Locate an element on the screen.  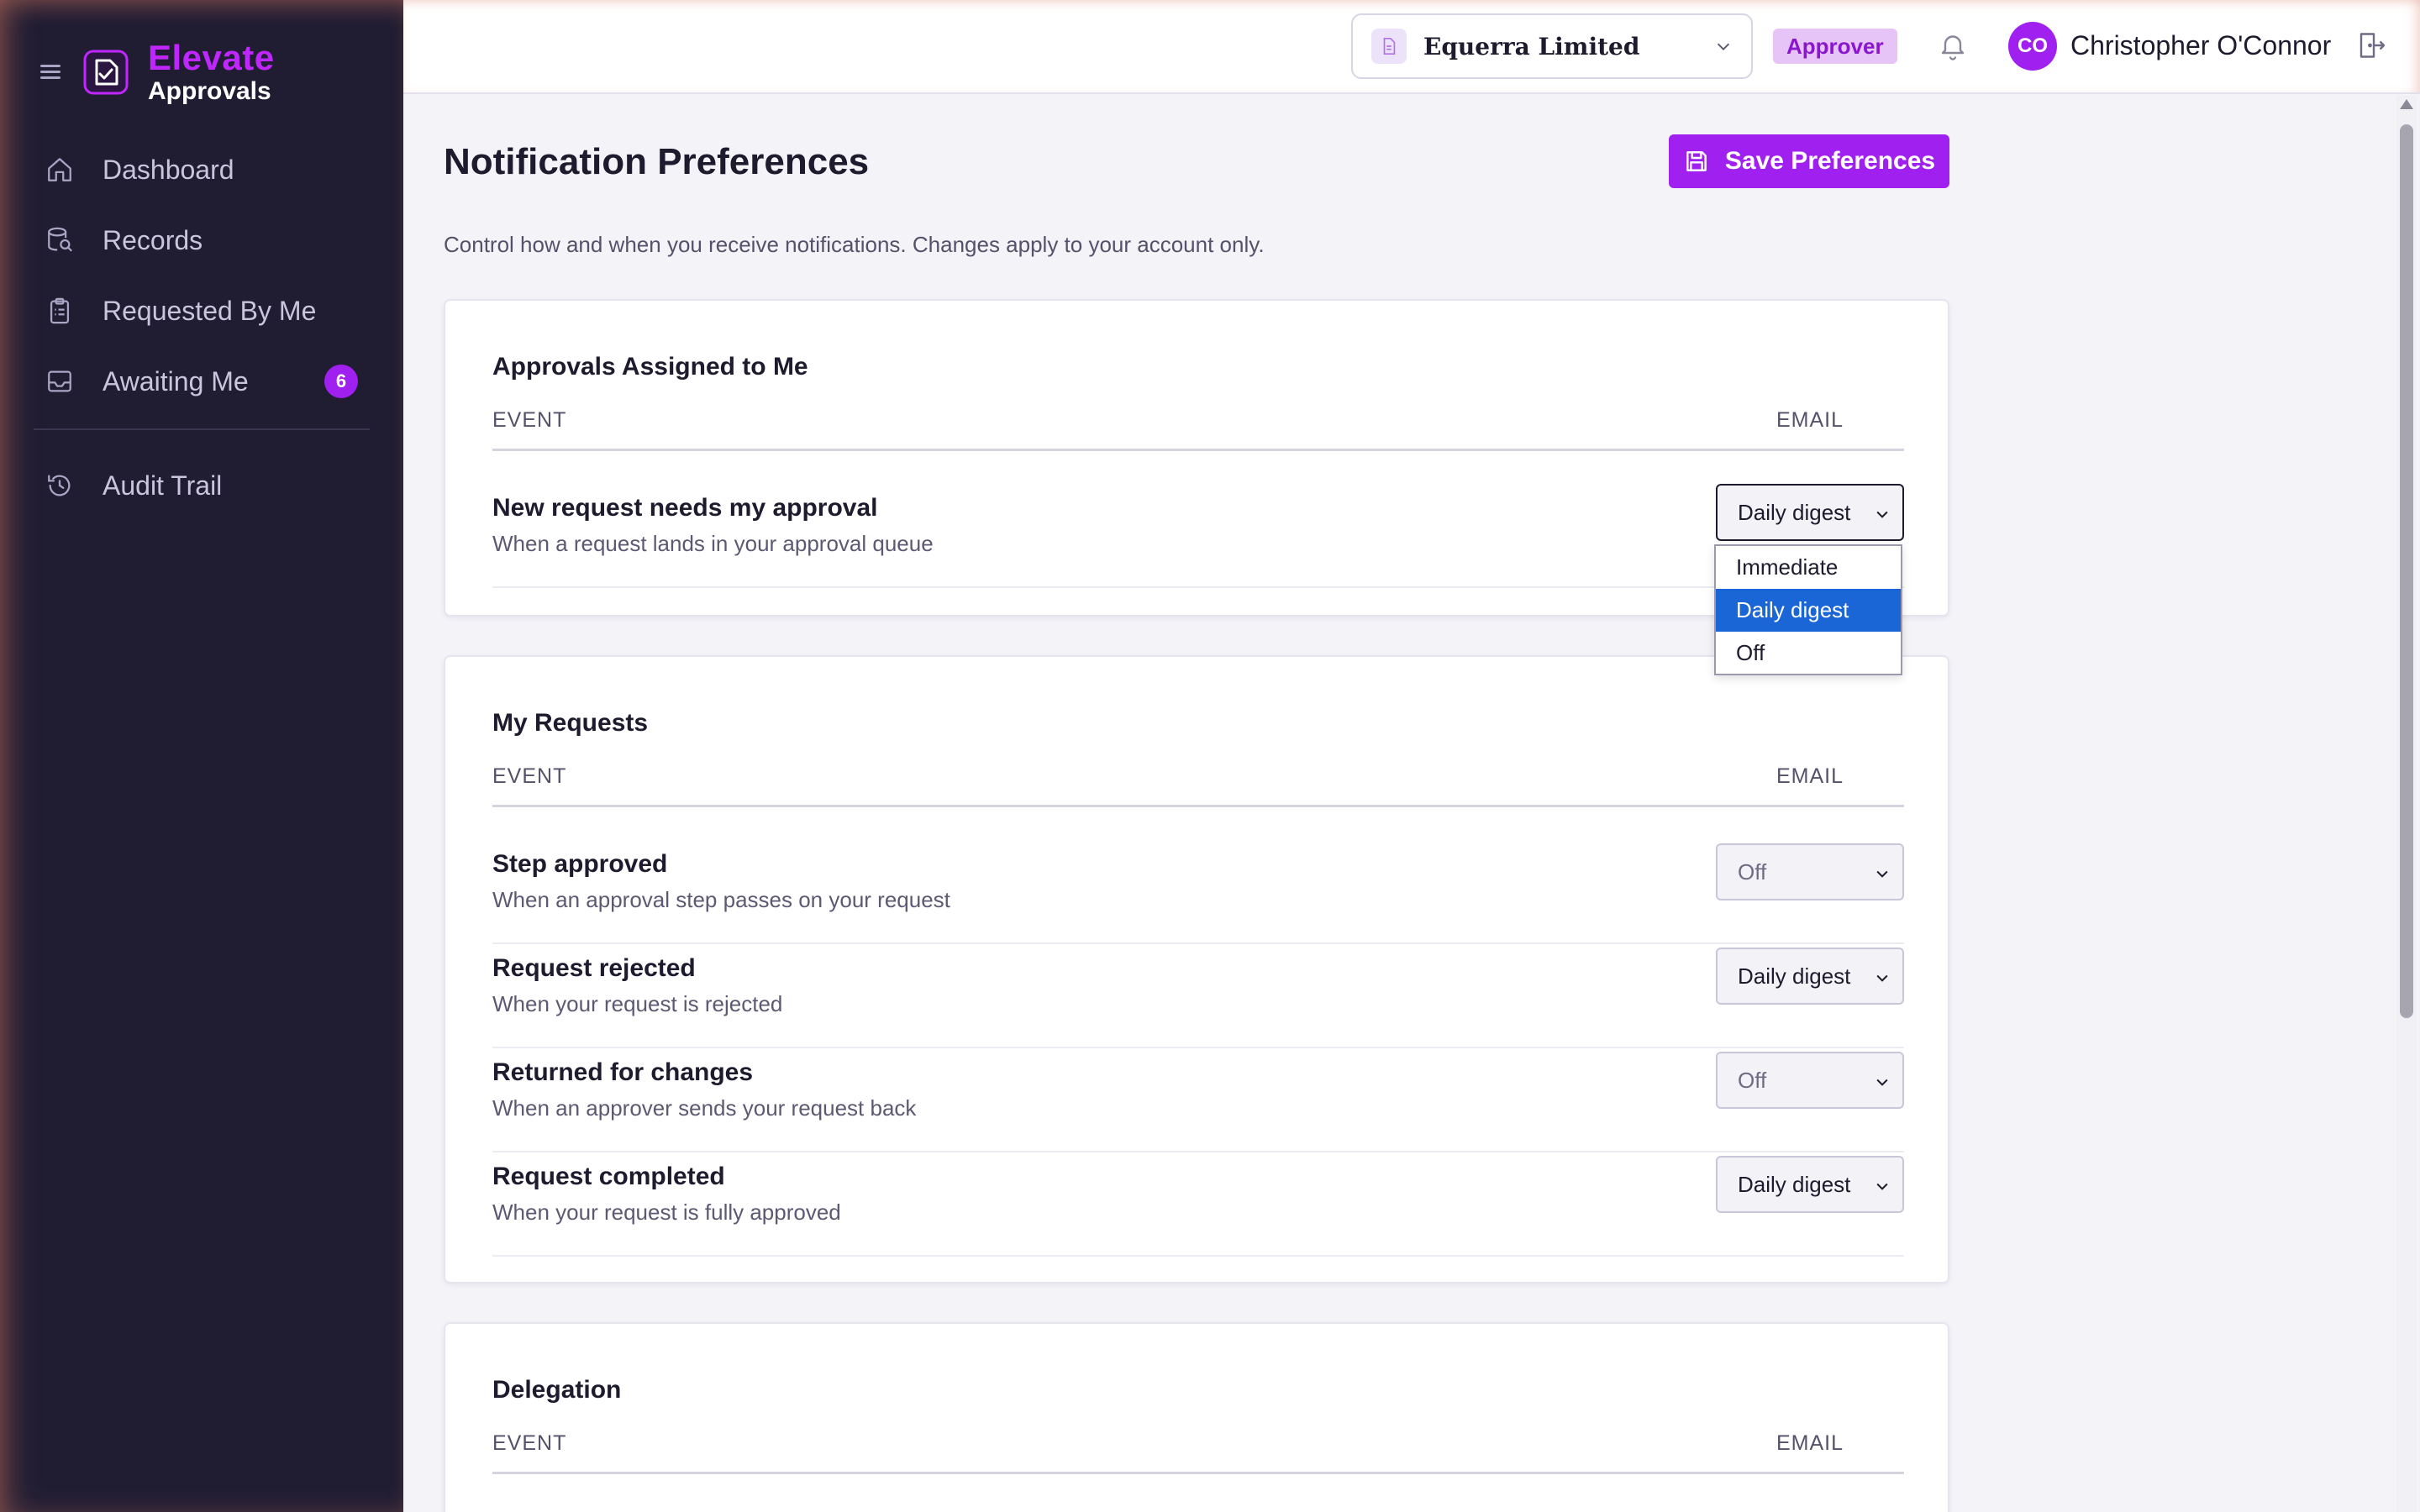
role-badge: Approver is located at coordinates (1835, 46).